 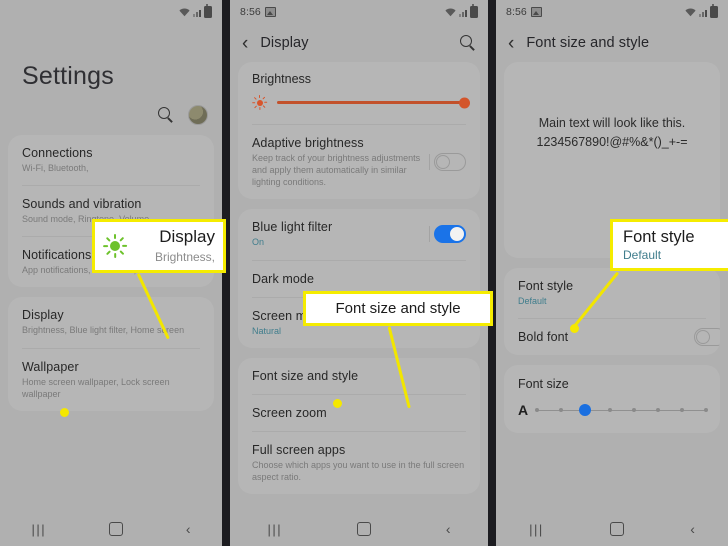 What do you see at coordinates (574, 328) in the screenshot?
I see `leader-dot-font-style` at bounding box center [574, 328].